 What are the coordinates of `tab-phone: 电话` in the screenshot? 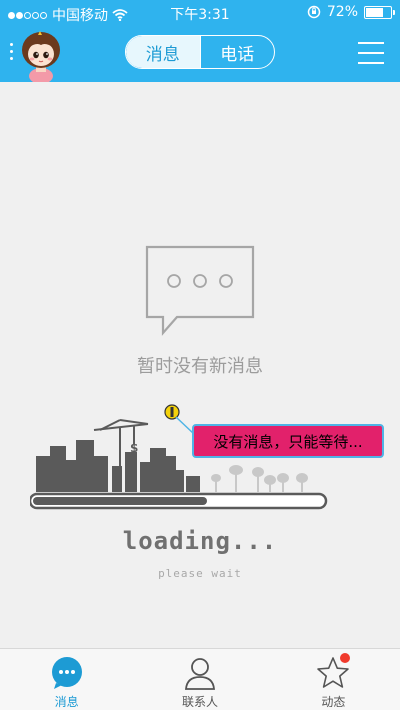 It's located at (237, 52).